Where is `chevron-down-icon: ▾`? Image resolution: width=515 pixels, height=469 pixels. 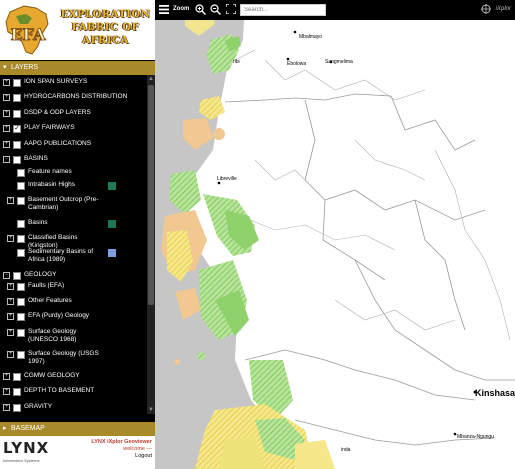
chevron-down-icon: ▾ is located at coordinates (5, 67).